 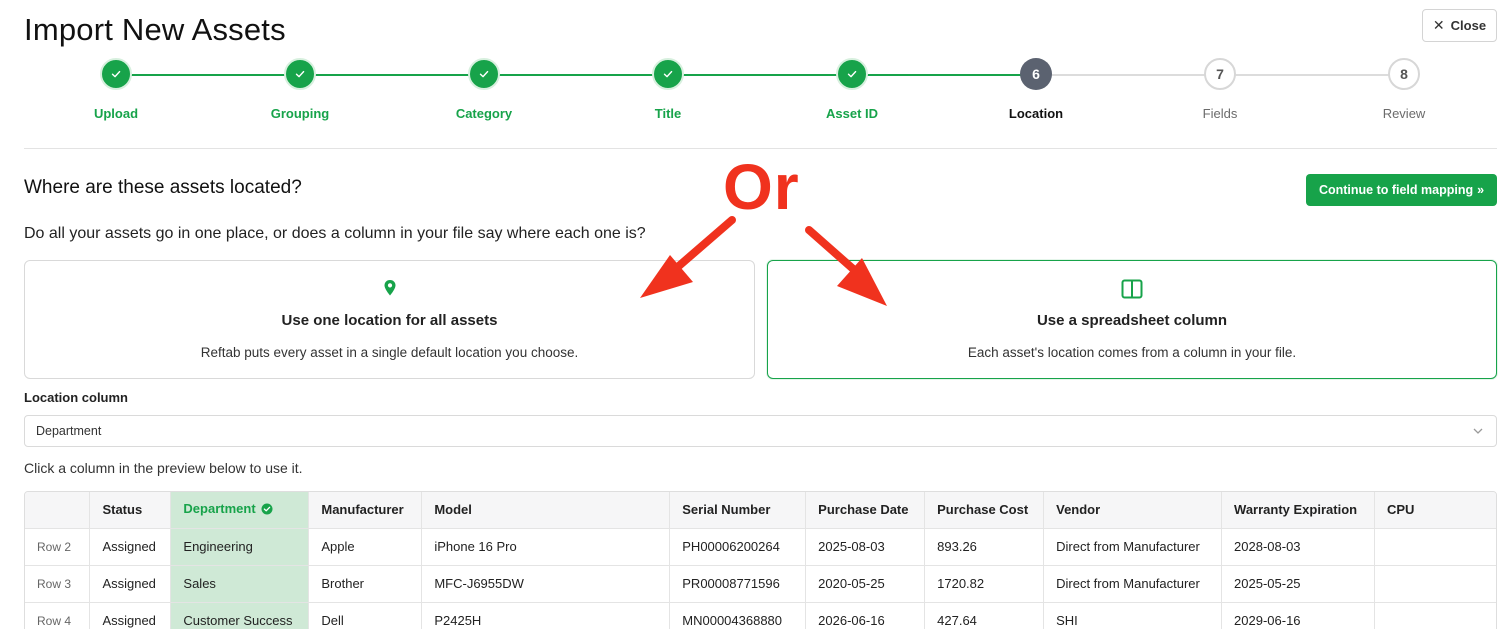 I want to click on step-label: Fields, so click(x=1220, y=113).